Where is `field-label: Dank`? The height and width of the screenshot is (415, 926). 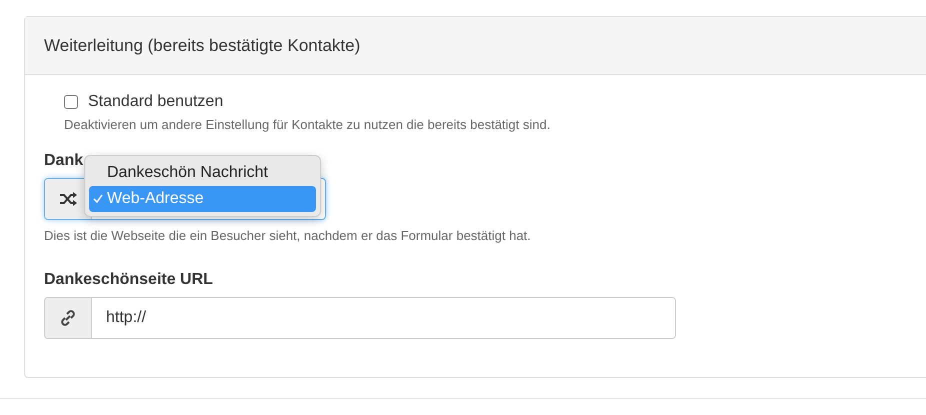 field-label: Dank is located at coordinates (64, 161).